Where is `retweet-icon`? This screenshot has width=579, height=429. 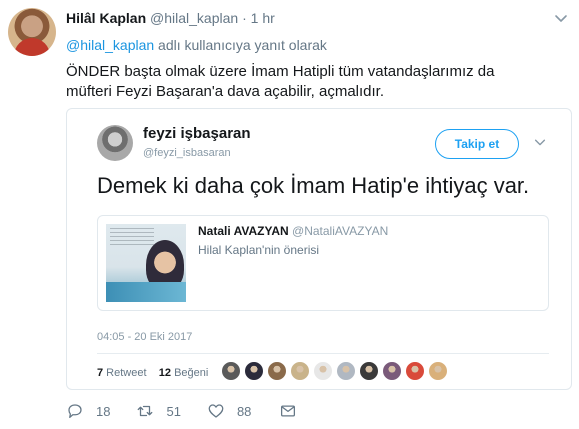 retweet-icon is located at coordinates (145, 411).